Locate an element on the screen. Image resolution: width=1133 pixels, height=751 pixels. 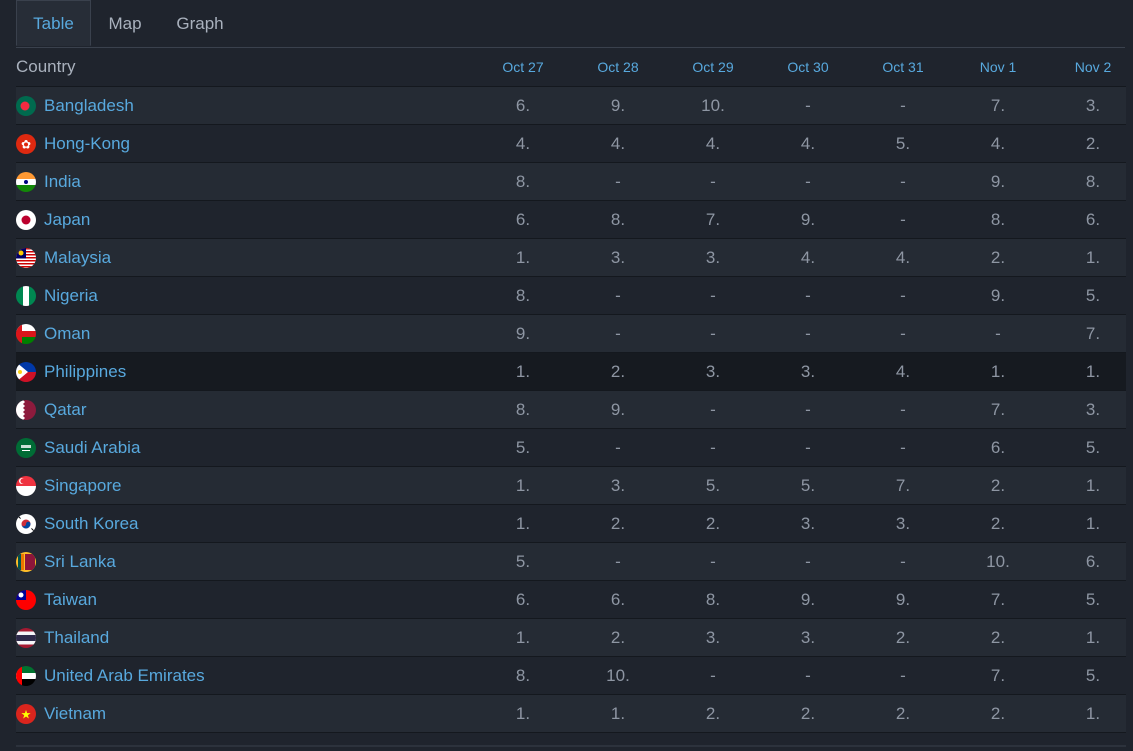
table-row: Oman 9. - - - - - 7. is located at coordinates (571, 334).